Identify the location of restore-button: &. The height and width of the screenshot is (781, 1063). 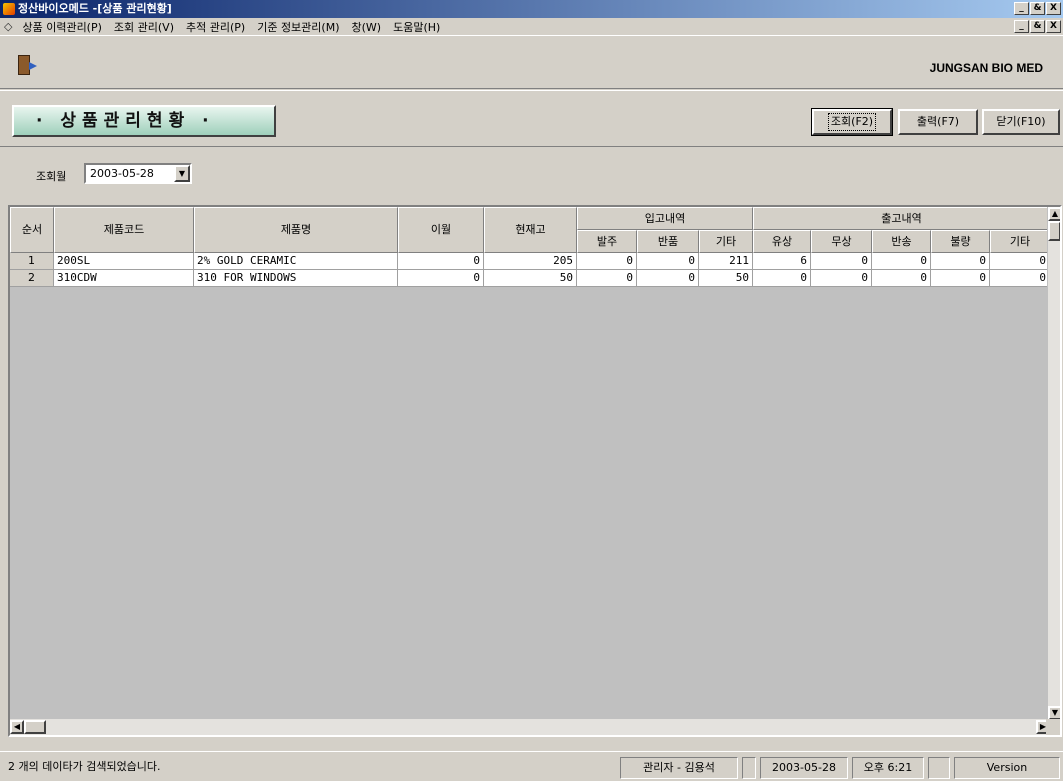
(1037, 8).